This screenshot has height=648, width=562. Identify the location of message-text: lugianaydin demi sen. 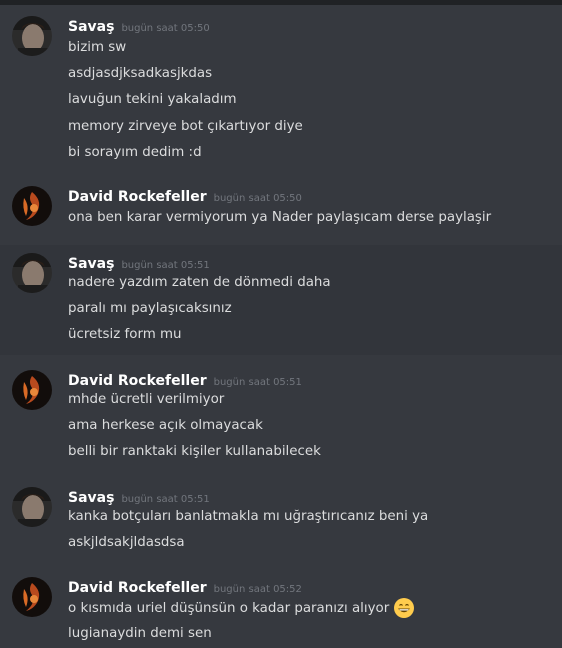
(140, 633).